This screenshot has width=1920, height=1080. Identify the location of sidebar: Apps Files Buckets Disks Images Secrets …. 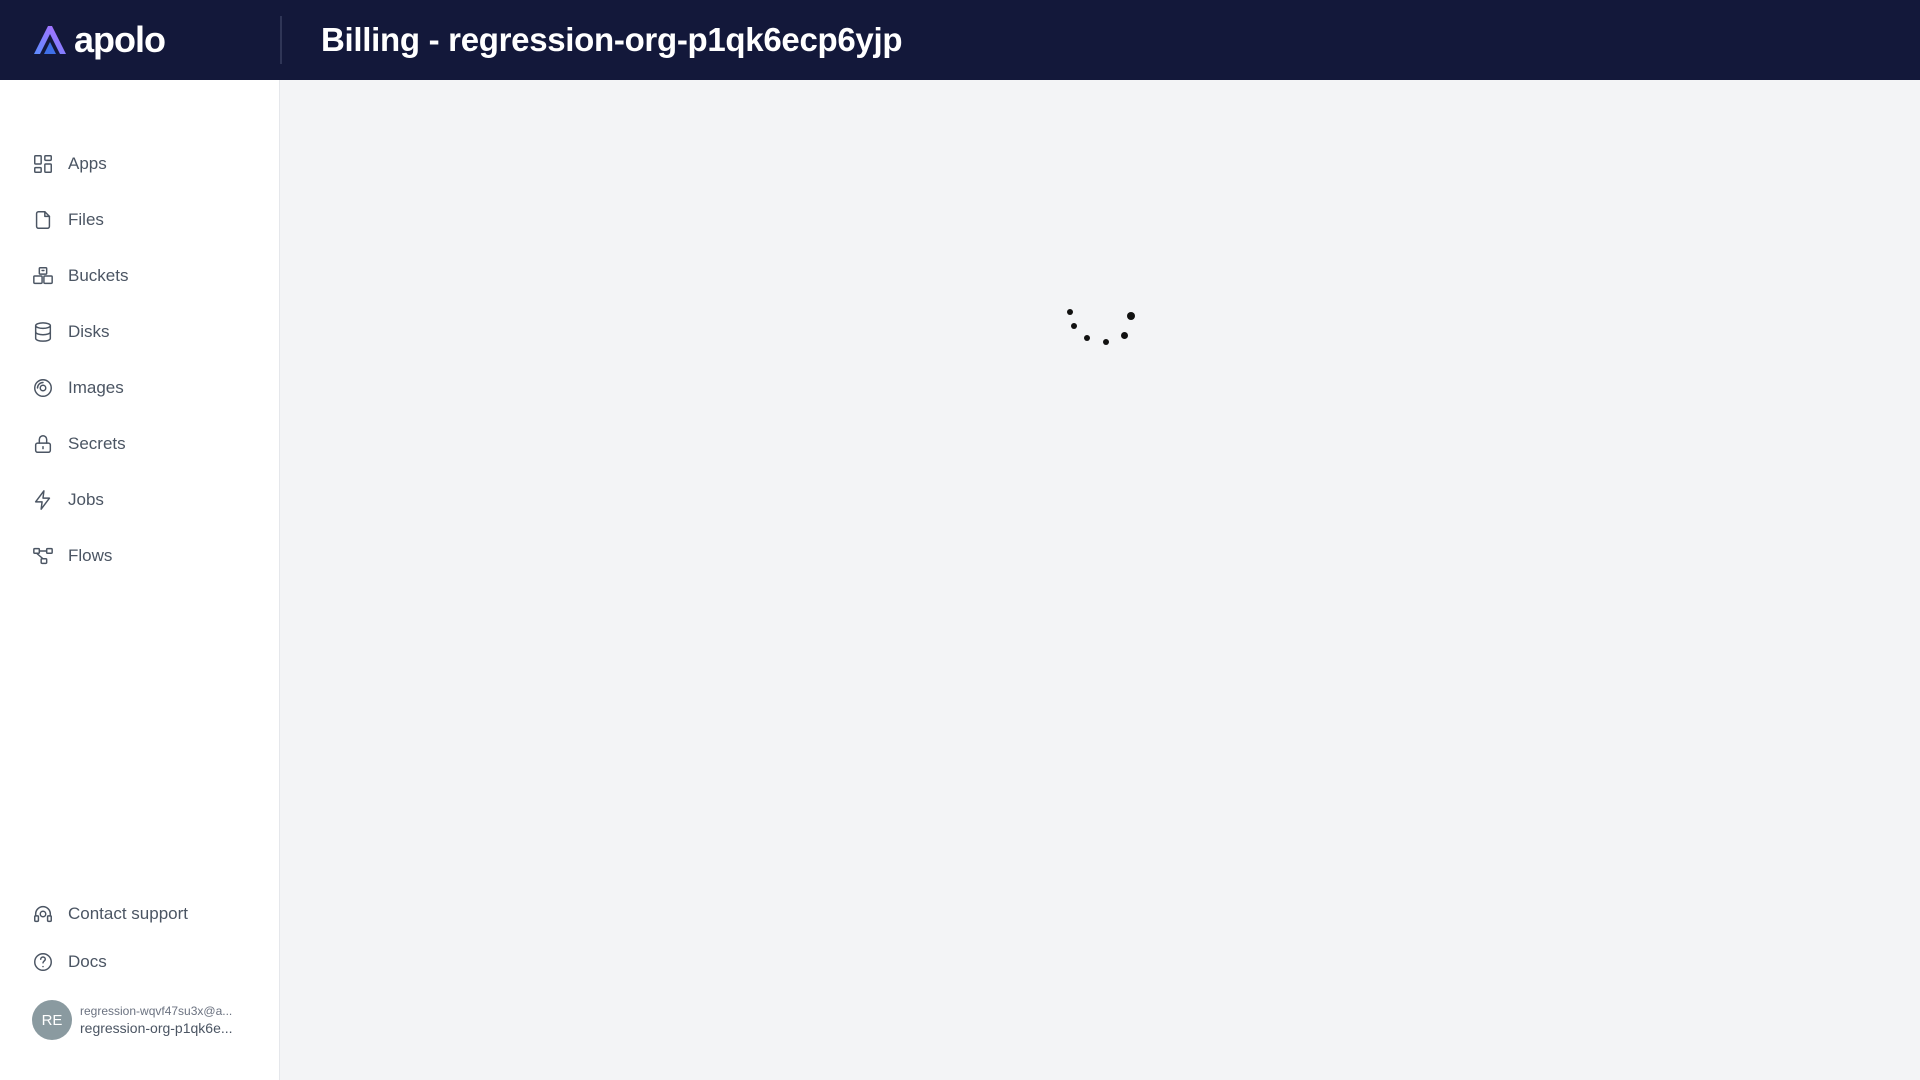
(140, 580).